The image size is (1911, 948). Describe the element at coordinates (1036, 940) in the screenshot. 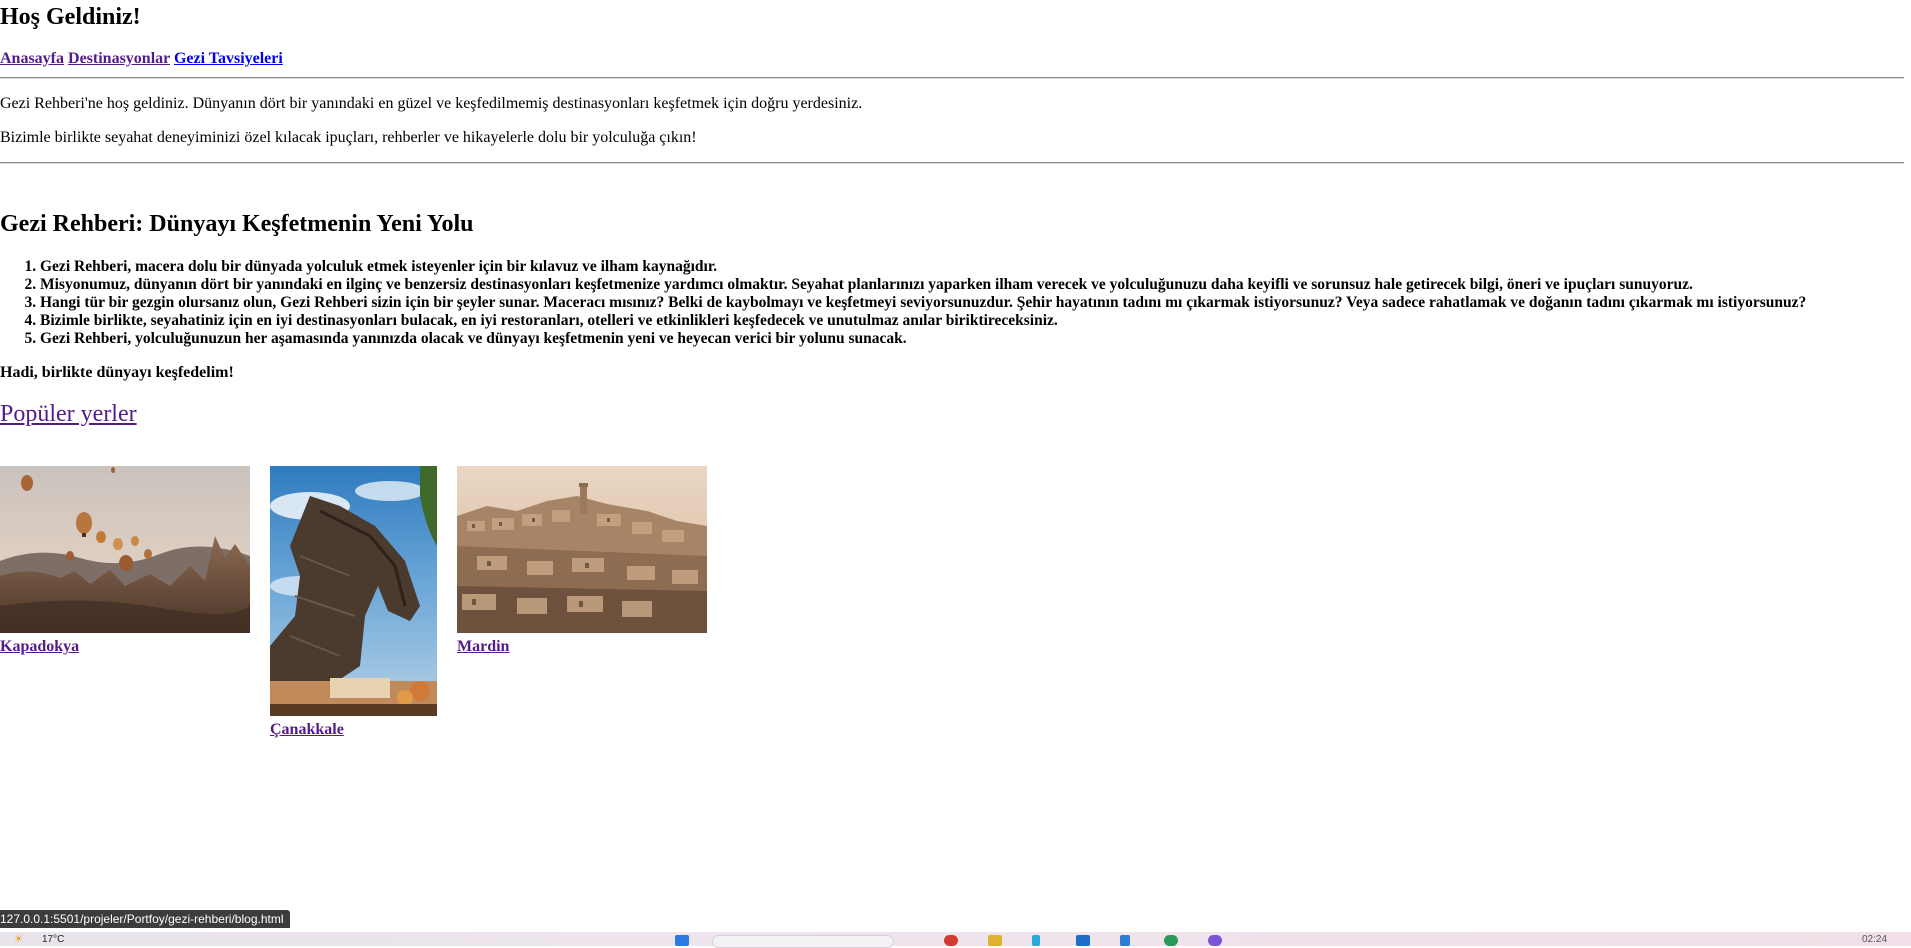

I see `phone-link-icon` at that location.